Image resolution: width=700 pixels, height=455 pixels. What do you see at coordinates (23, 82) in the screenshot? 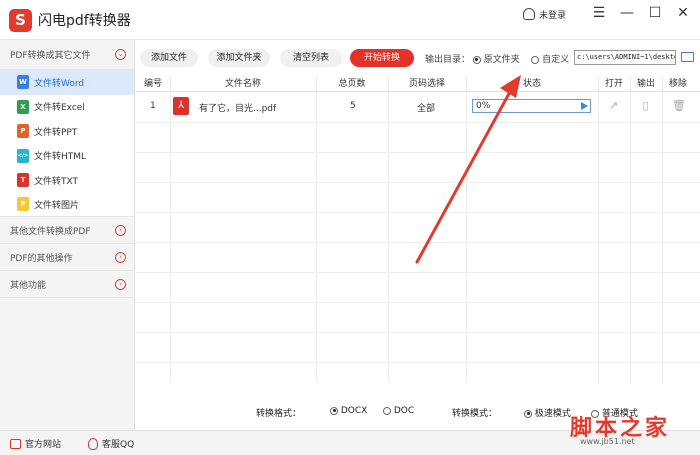
I see `word-icon: W` at bounding box center [23, 82].